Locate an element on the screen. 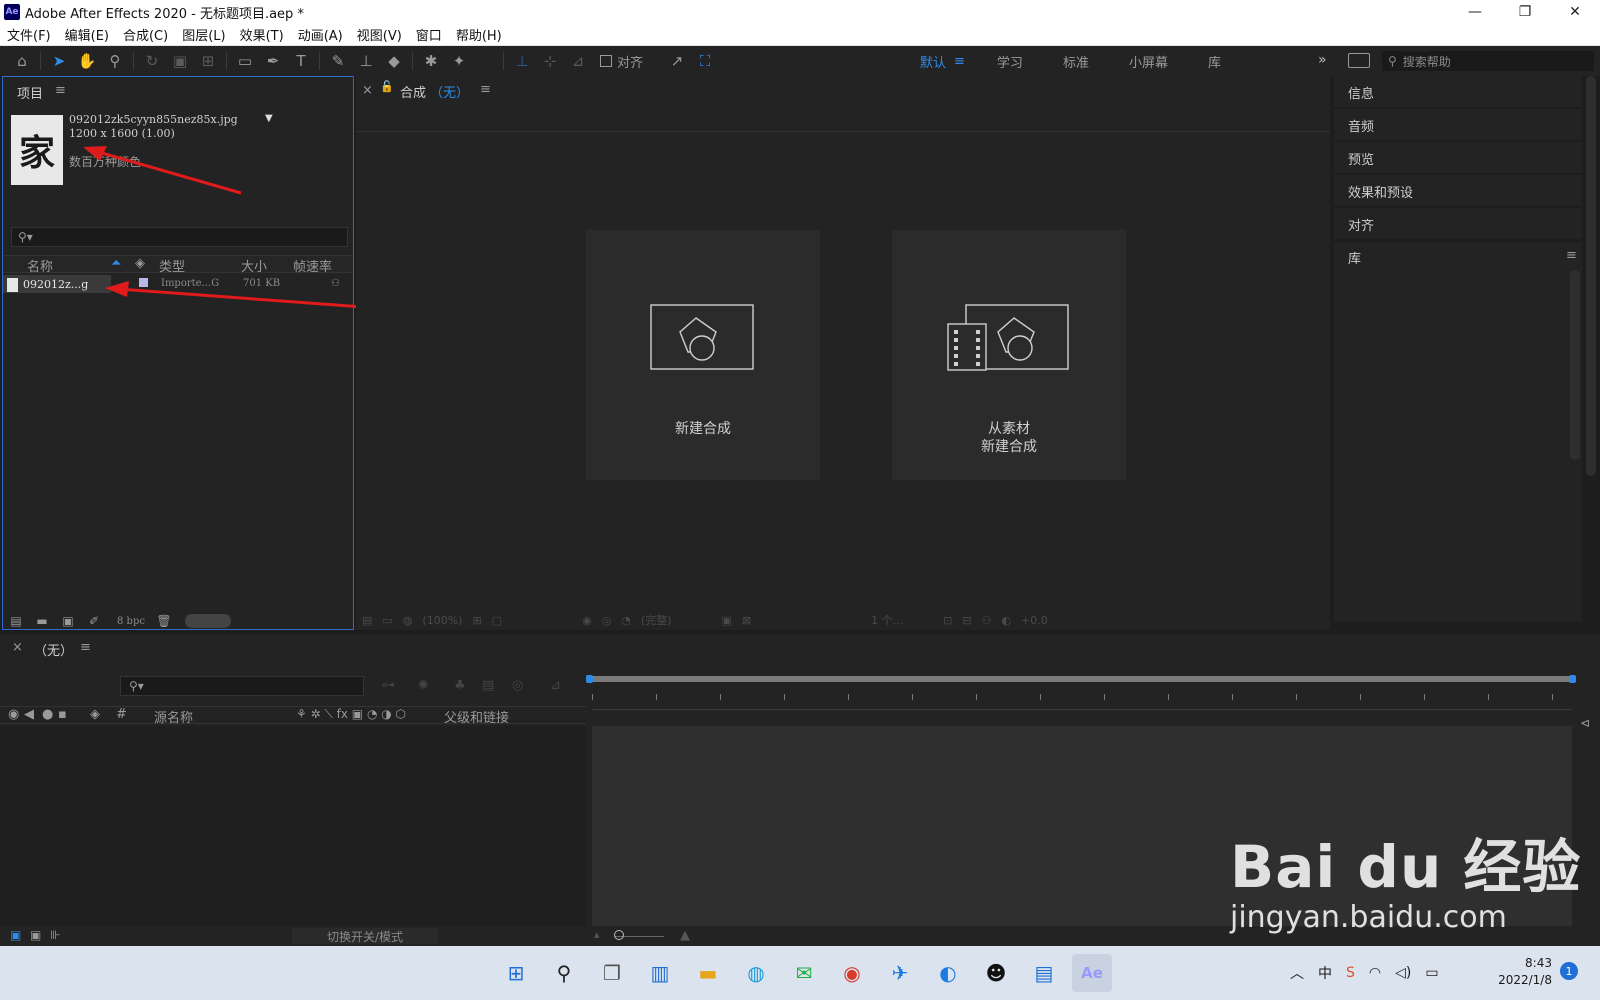  project-panel-menu-icon: ≡ is located at coordinates (60, 90).